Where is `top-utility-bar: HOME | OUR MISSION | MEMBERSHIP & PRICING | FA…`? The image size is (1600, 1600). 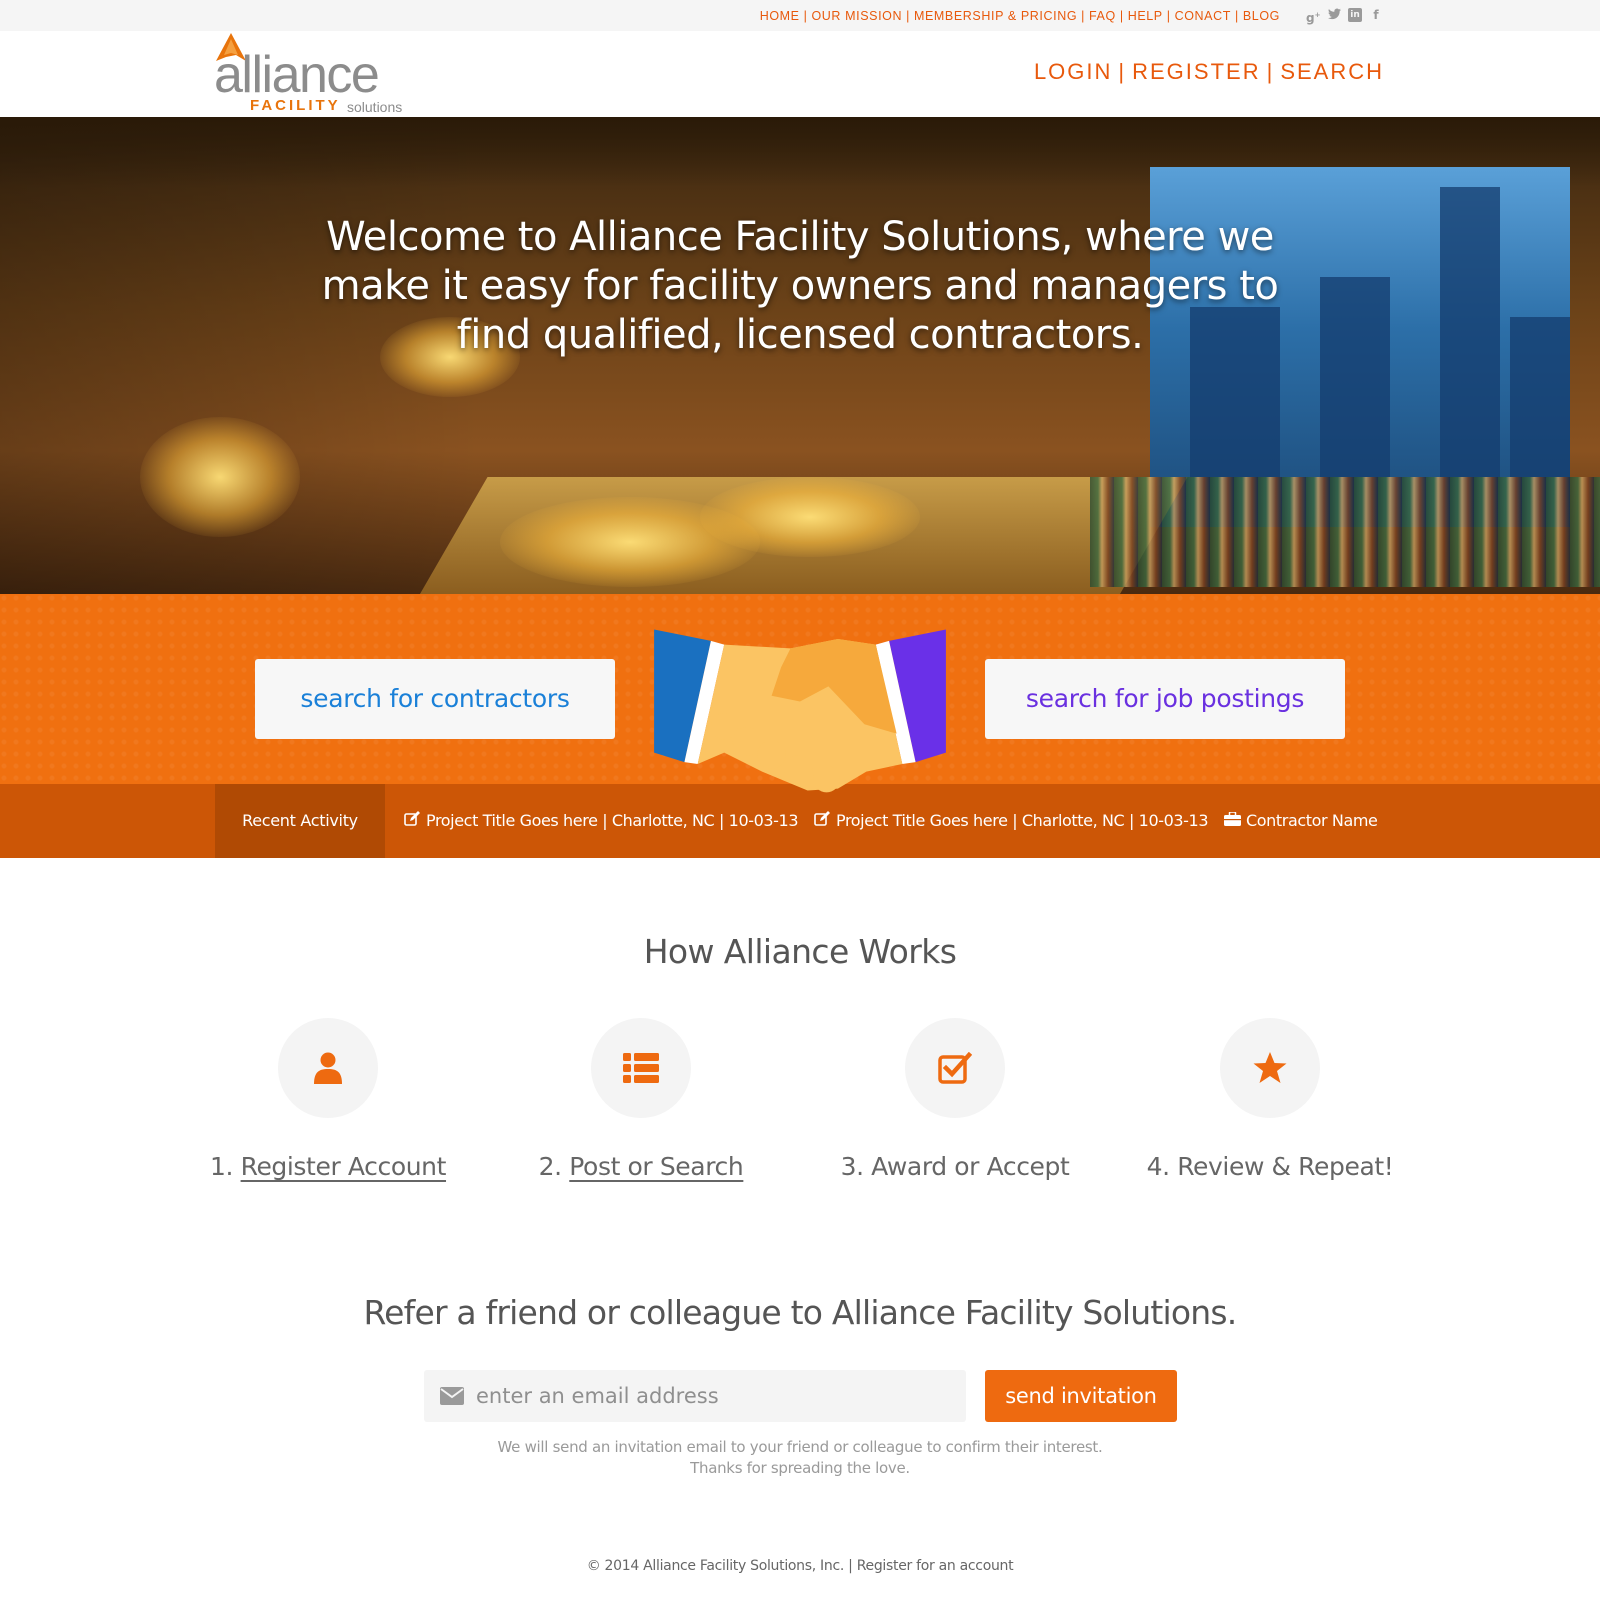 top-utility-bar: HOME | OUR MISSION | MEMBERSHIP & PRICING | FA… is located at coordinates (800, 15).